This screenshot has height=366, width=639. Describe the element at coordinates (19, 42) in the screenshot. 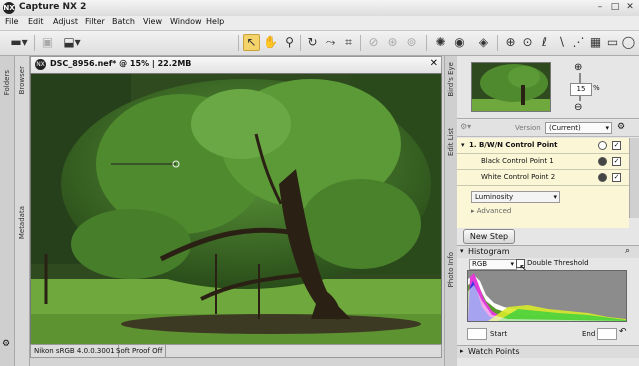

I see `workspace-icon: ▬▾` at that location.